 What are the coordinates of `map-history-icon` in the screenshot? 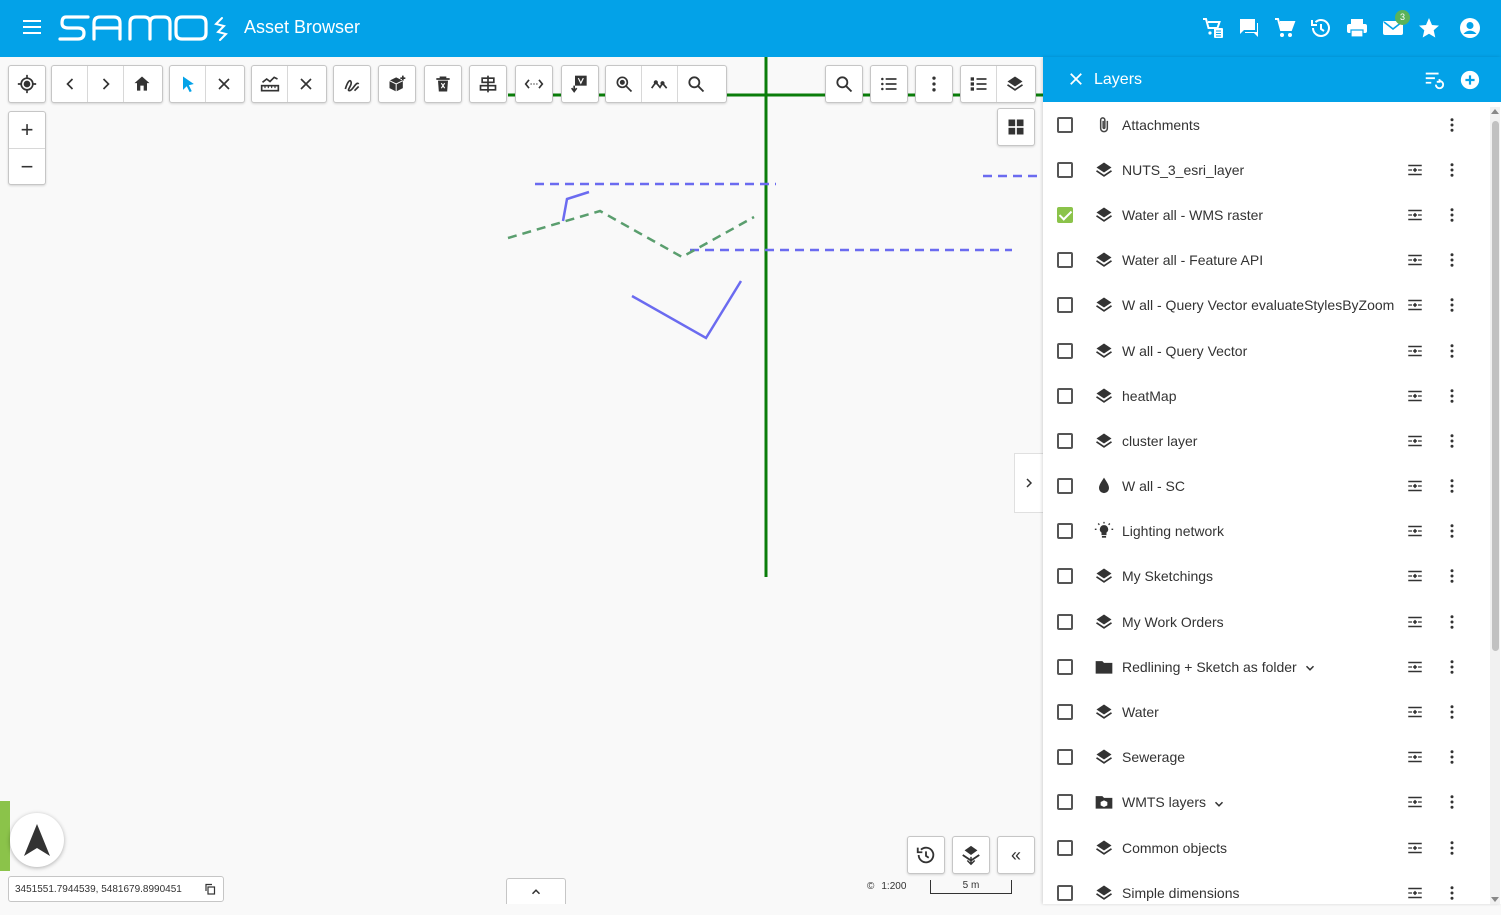 It's located at (926, 855).